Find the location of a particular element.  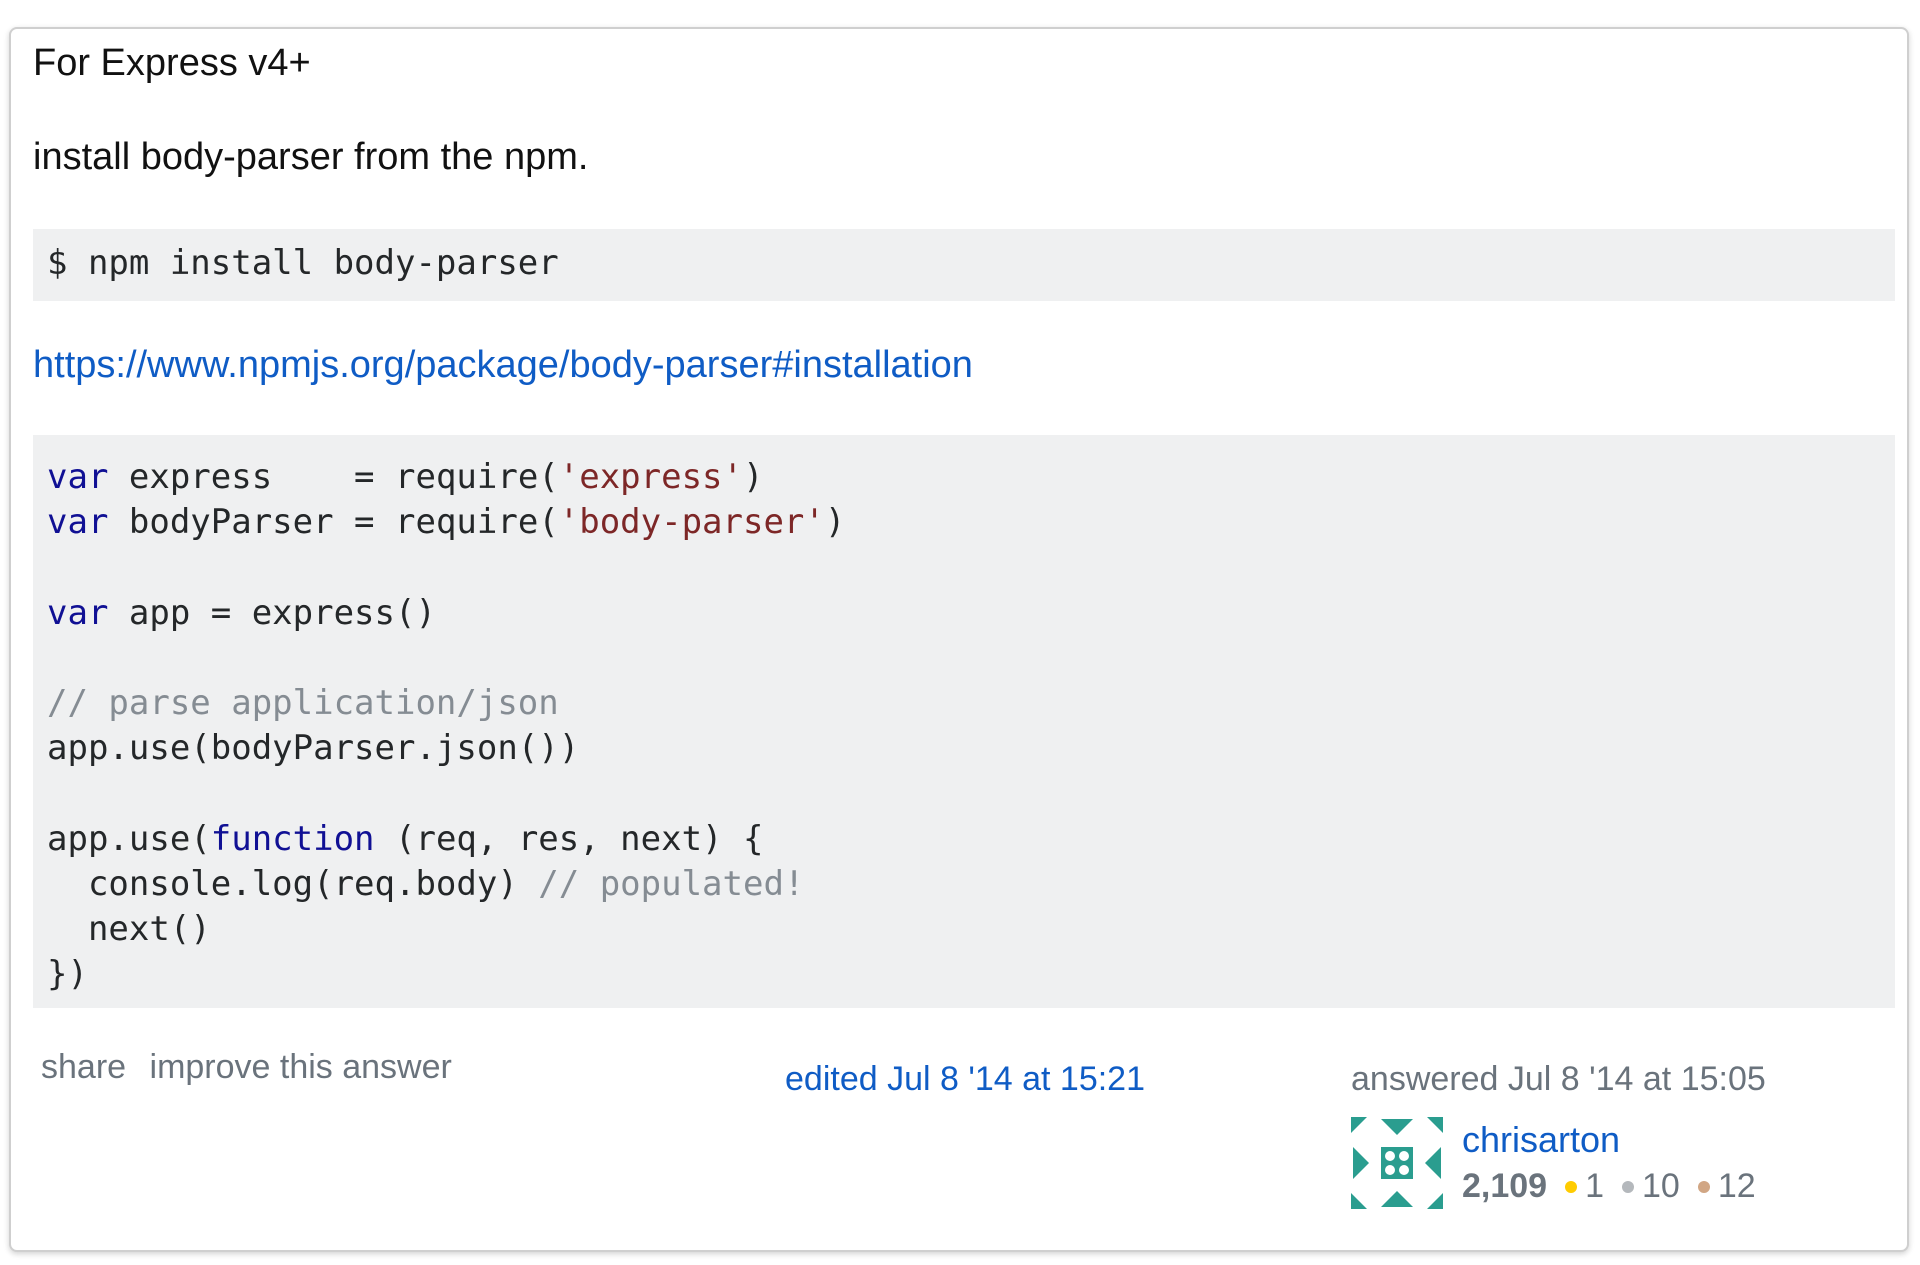

answered-timestamp: answered Jul 8 '14 at 15:05 is located at coordinates (1558, 1079).